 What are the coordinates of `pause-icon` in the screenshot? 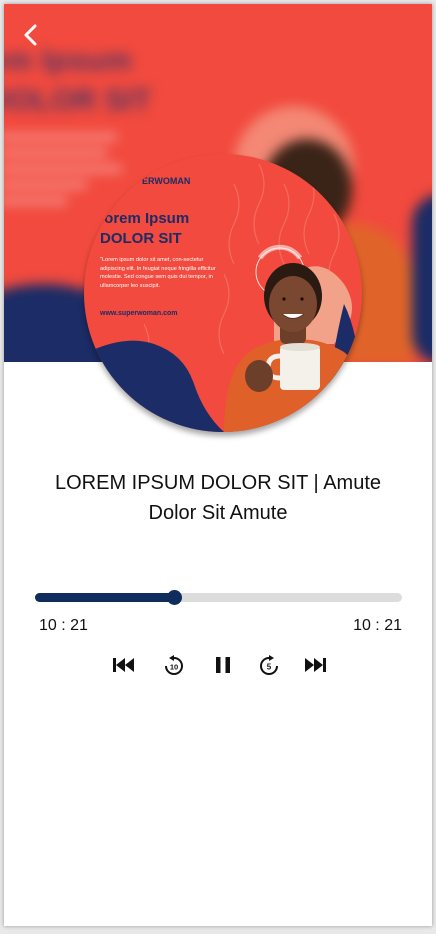 It's located at (223, 665).